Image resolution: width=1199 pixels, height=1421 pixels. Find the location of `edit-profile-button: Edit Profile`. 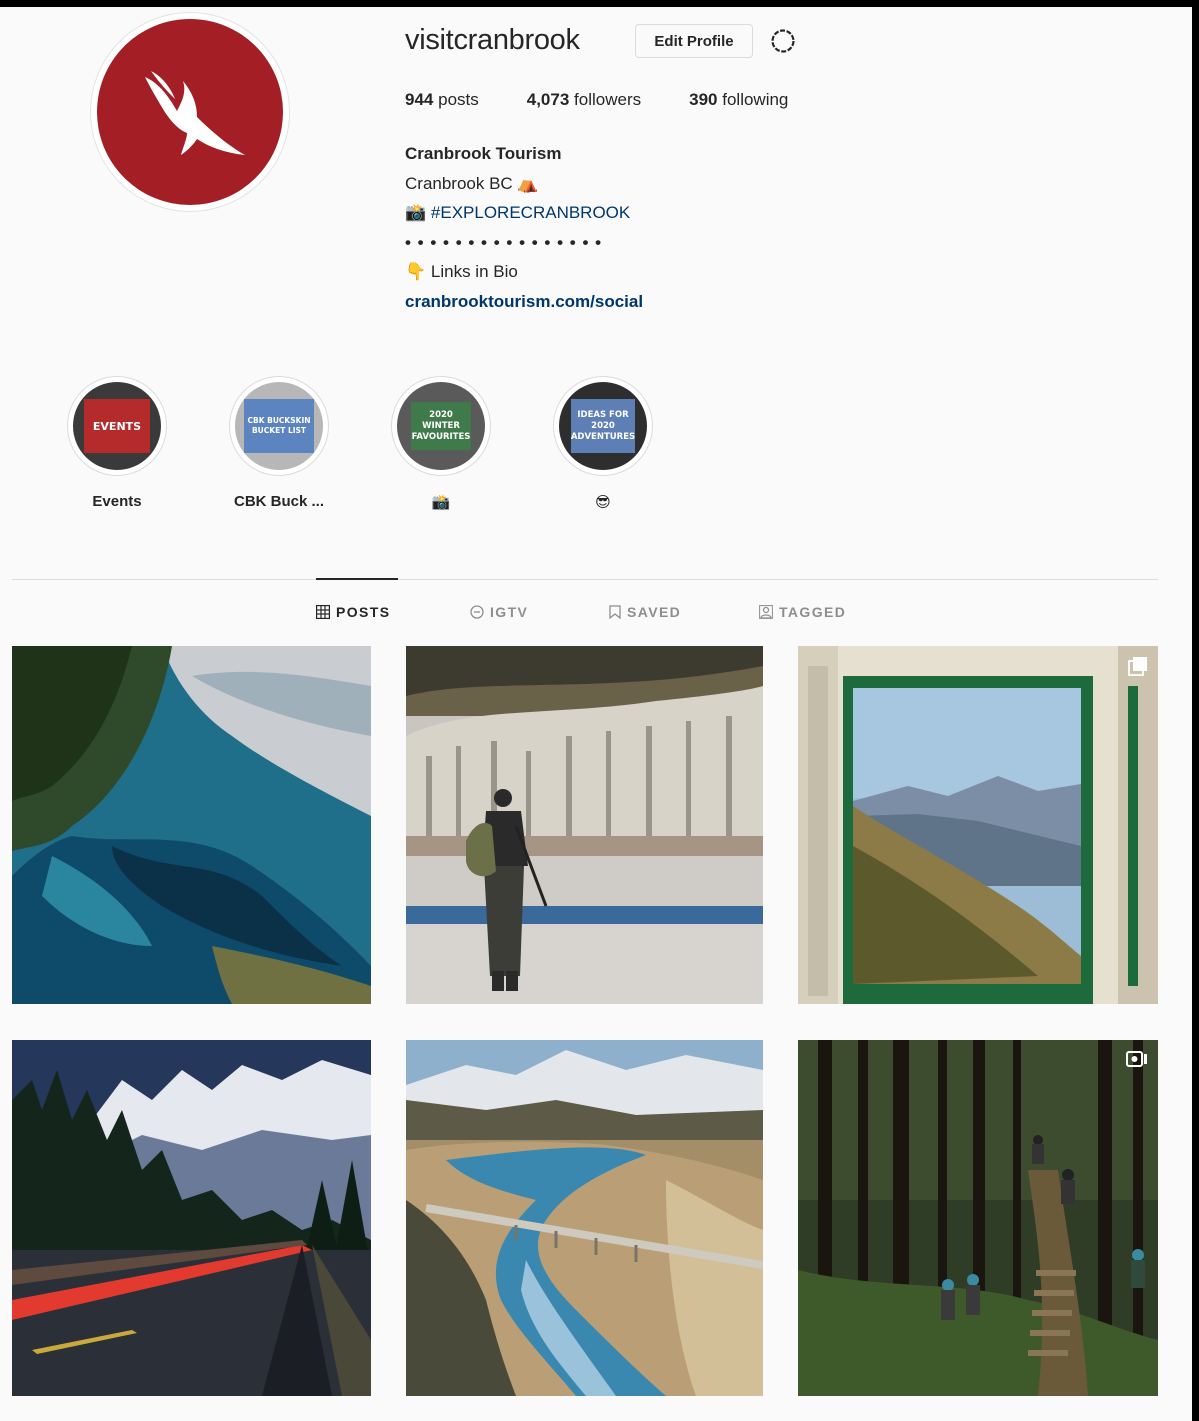

edit-profile-button: Edit Profile is located at coordinates (694, 41).